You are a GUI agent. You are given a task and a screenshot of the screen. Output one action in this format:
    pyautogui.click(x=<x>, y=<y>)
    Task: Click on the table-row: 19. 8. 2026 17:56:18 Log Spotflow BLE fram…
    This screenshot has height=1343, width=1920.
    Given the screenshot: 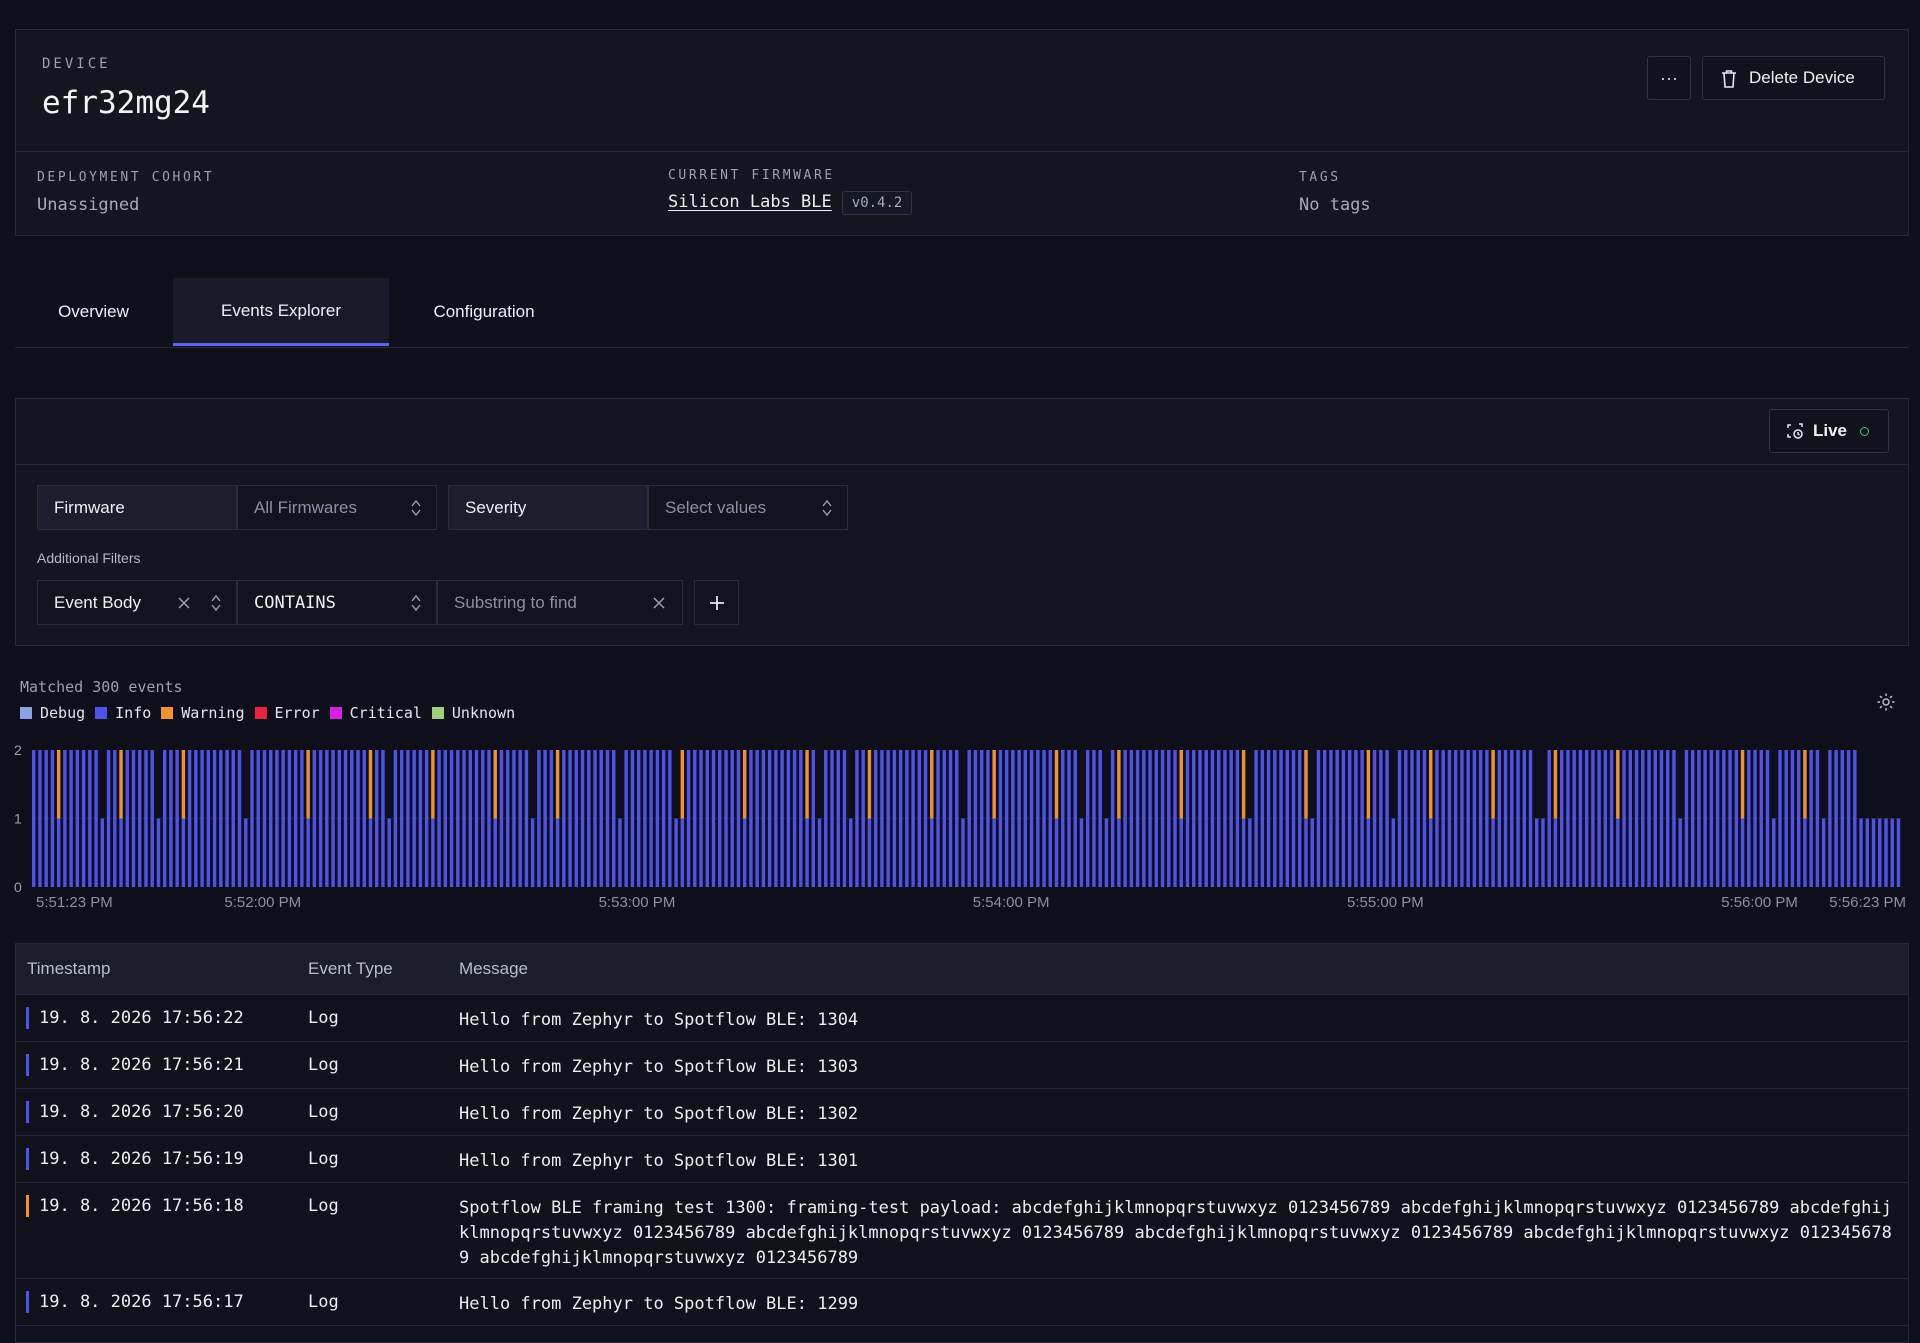 What is the action you would take?
    pyautogui.click(x=962, y=1231)
    